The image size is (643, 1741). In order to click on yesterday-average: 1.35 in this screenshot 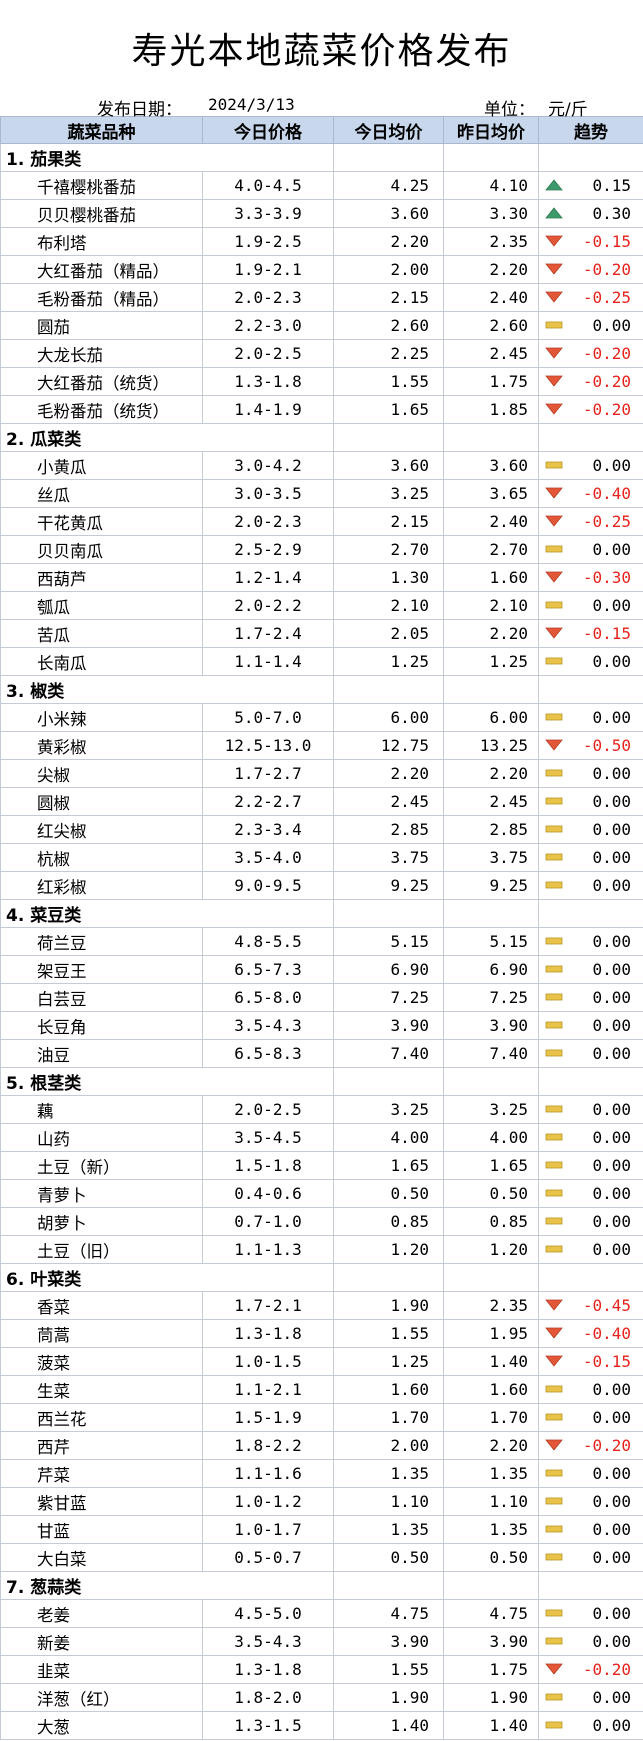, I will do `click(491, 1529)`.